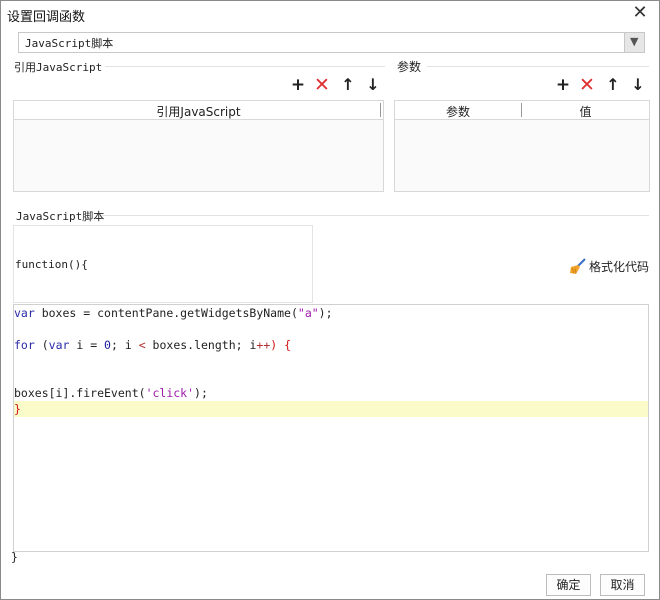  Describe the element at coordinates (58, 67) in the screenshot. I see `ref-js-section-label: 引用JavaScript` at that location.